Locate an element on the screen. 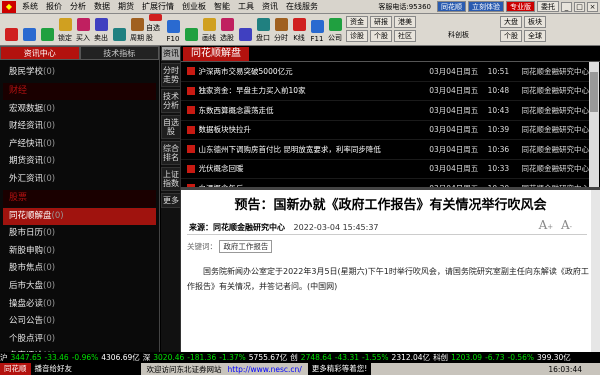 The height and width of the screenshot is (375, 600). news-title: 独家资金：早盘主力买入前10家 is located at coordinates (314, 90).